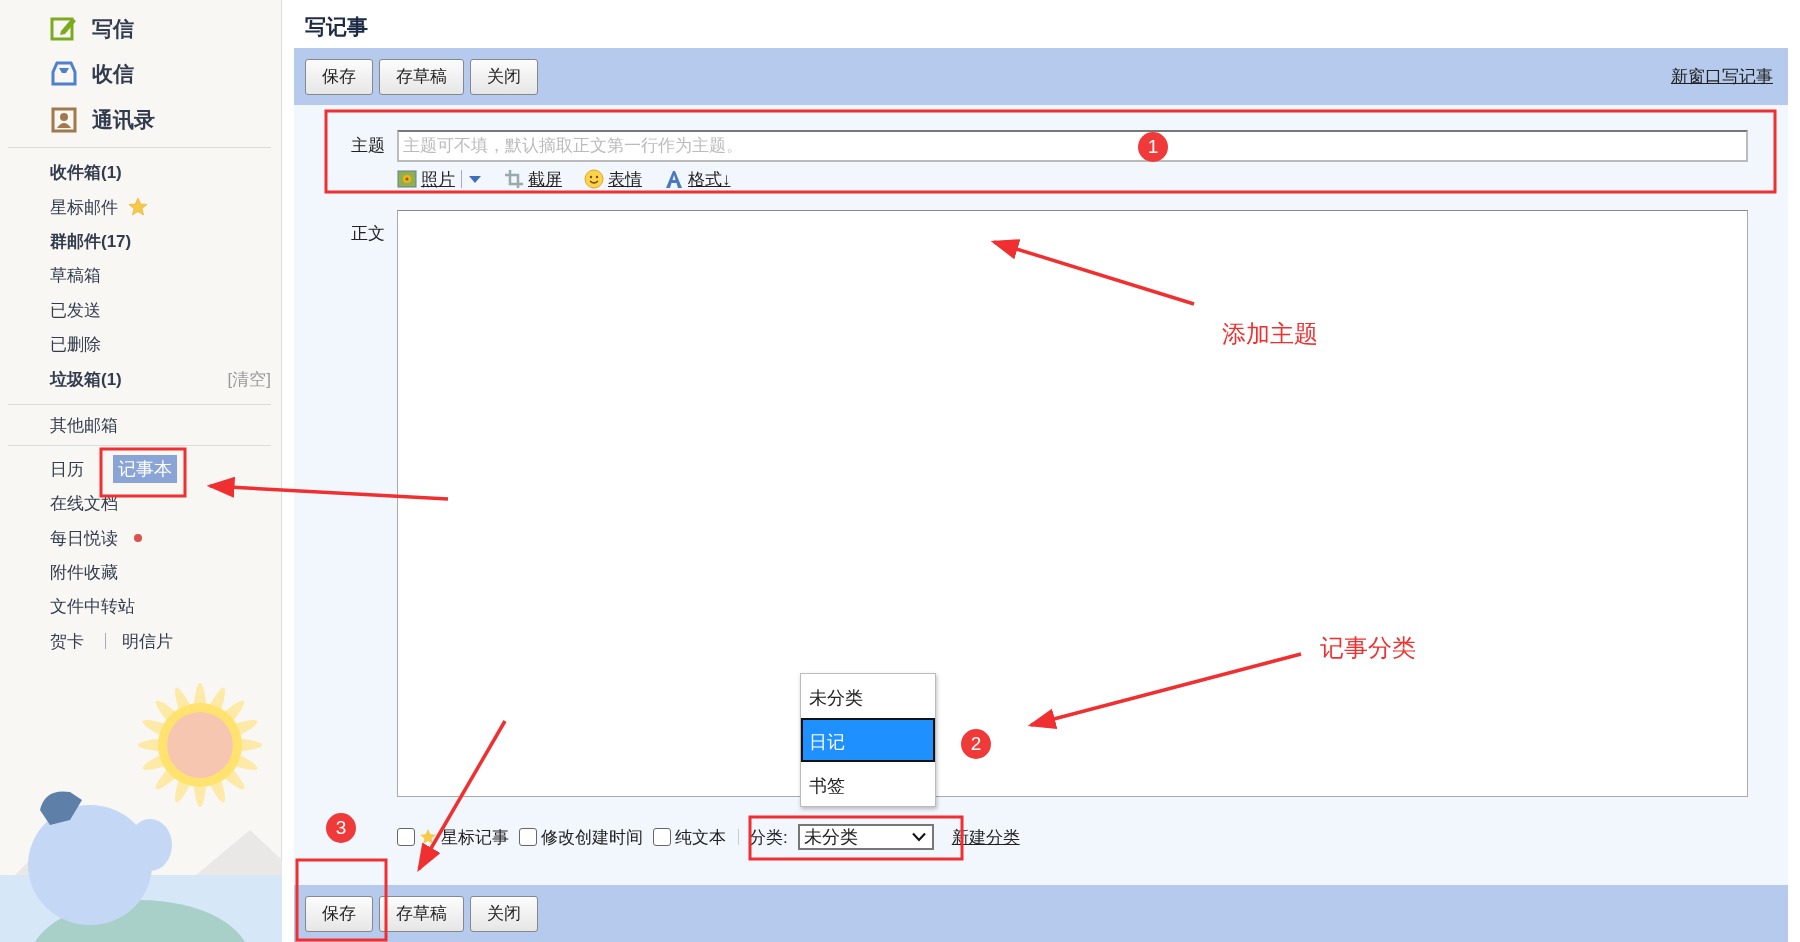  Describe the element at coordinates (594, 179) in the screenshot. I see `smiley-icon` at that location.